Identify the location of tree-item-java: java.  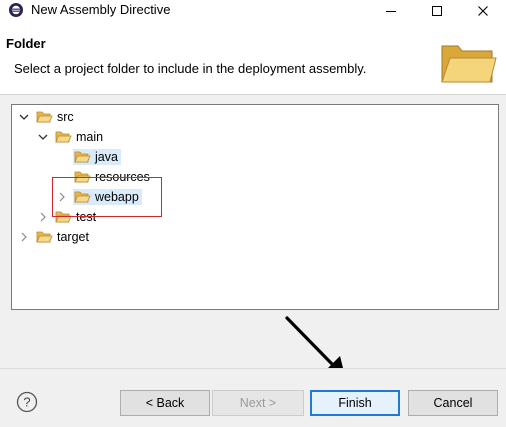
(97, 157).